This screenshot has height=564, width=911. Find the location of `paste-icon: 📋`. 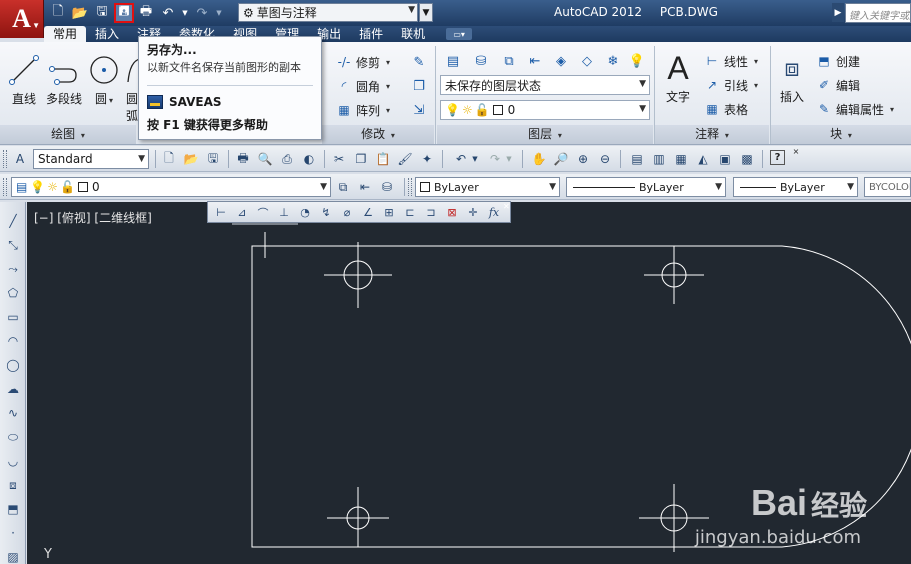

paste-icon: 📋 is located at coordinates (383, 159).